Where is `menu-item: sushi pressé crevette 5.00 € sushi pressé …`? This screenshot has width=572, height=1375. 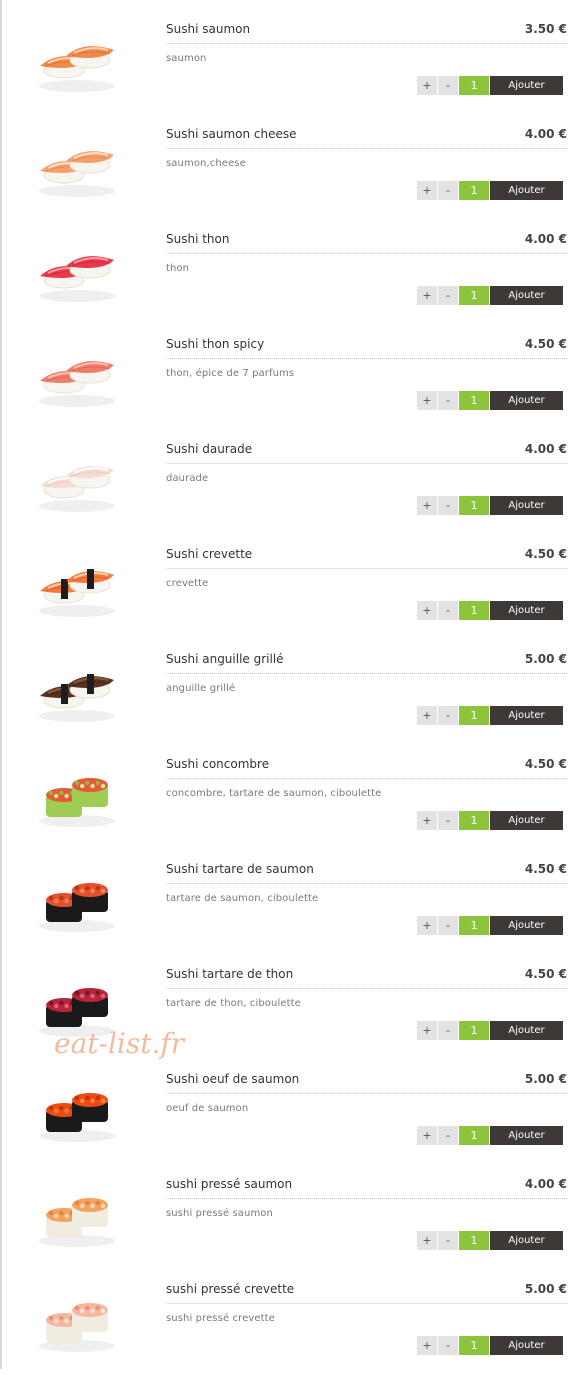
menu-item: sushi pressé crevette 5.00 € sushi pressé … is located at coordinates (286, 1322).